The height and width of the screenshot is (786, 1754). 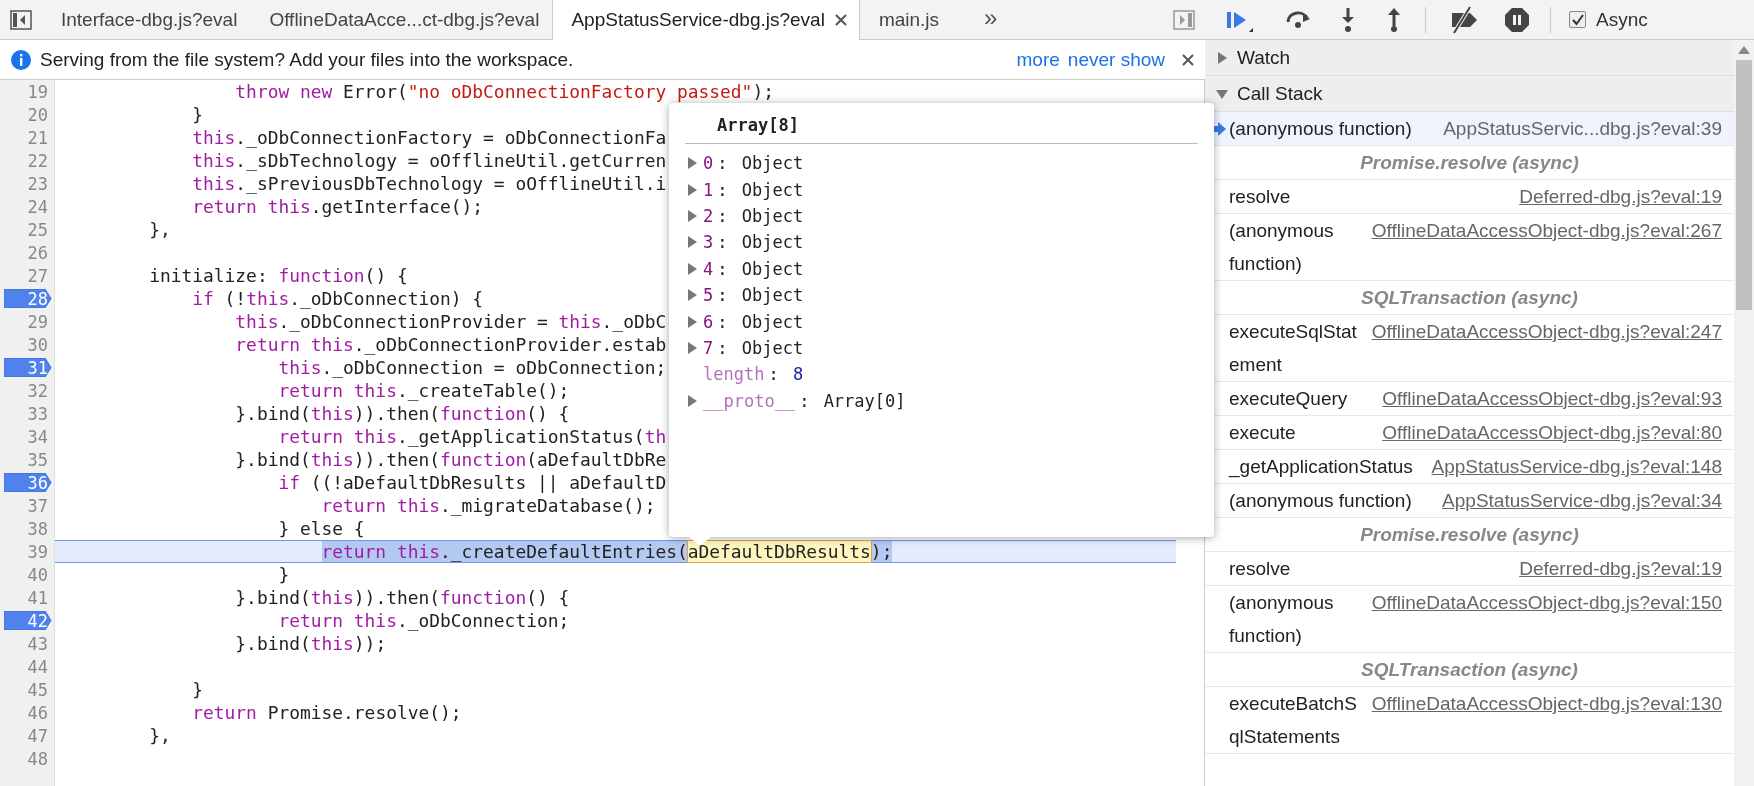 What do you see at coordinates (37, 275) in the screenshot?
I see `line-number: 27` at bounding box center [37, 275].